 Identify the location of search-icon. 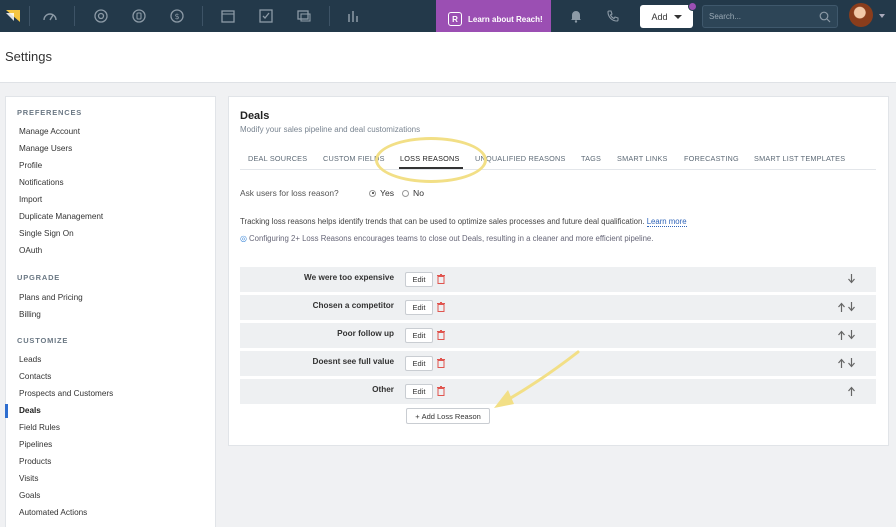
(825, 17).